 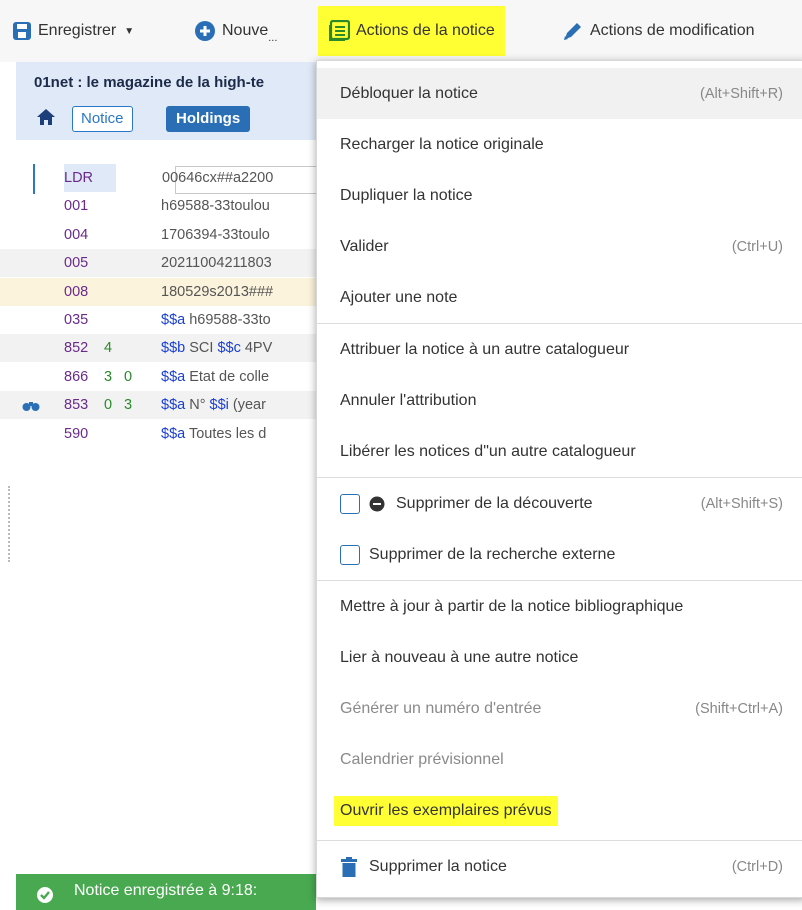 I want to click on marc-field-row: 004 1706394-33toulo, so click(x=158, y=235).